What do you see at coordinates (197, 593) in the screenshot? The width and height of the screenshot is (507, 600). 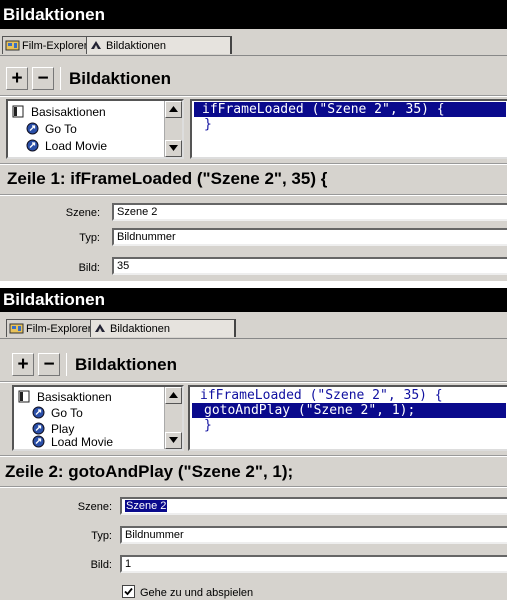 I see `checkbox-label: Gehe zu und abspielen` at bounding box center [197, 593].